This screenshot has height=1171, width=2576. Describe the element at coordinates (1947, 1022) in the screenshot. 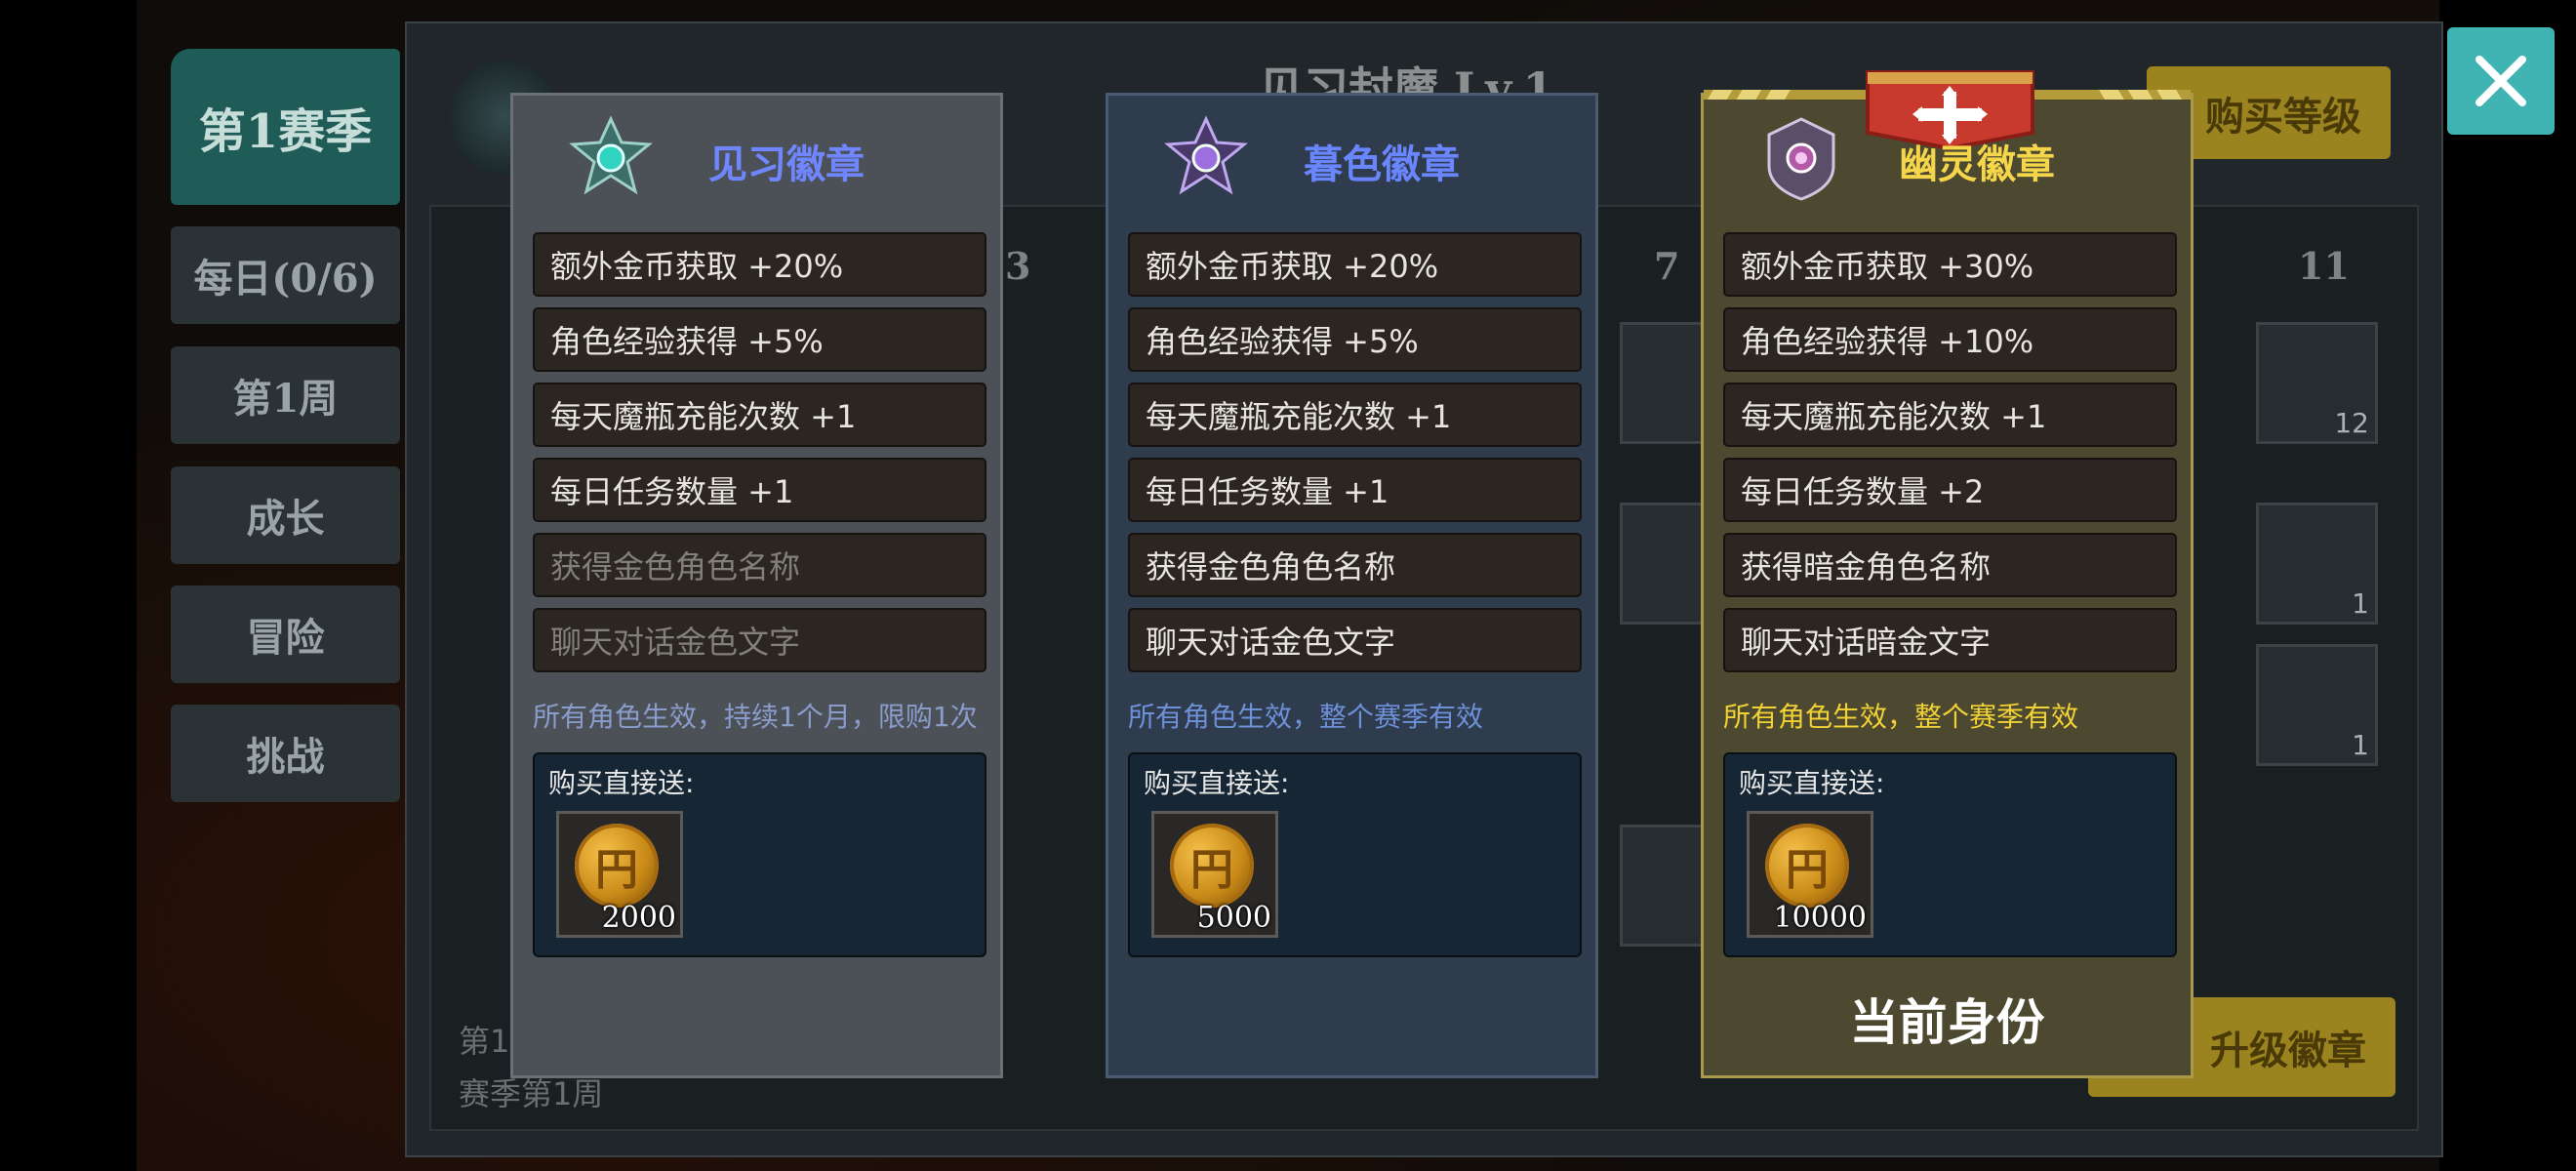

I see `current-status-label: 当前身份` at that location.